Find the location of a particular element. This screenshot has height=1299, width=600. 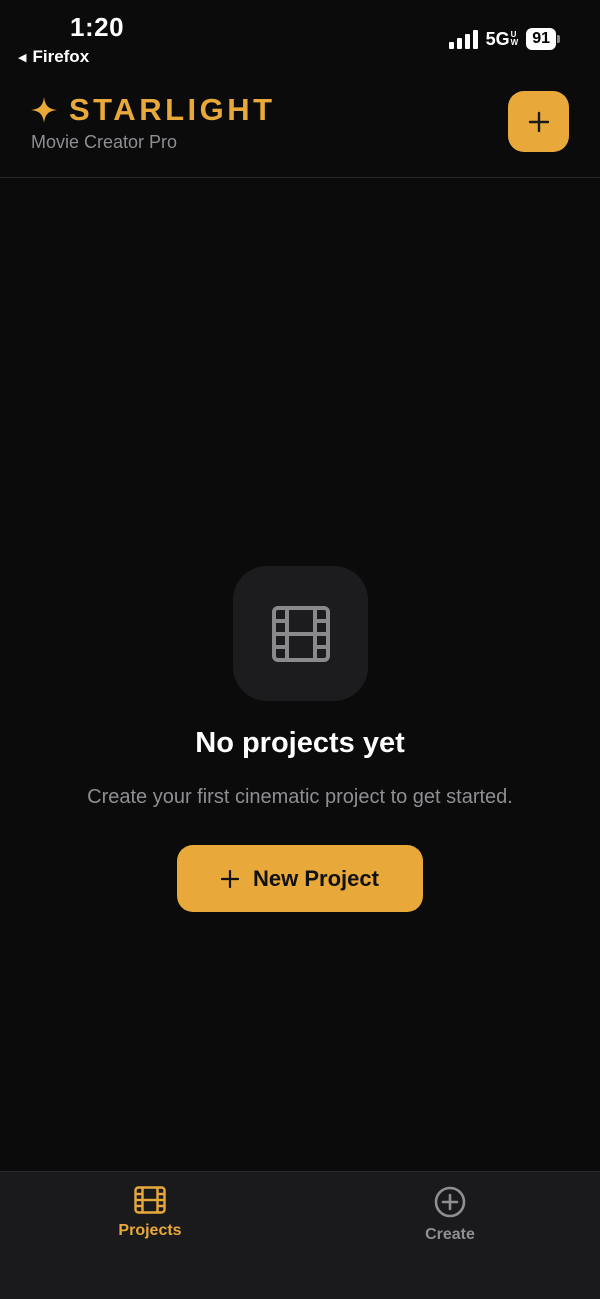

app-subtitle: Movie Creator Pro is located at coordinates (104, 142).